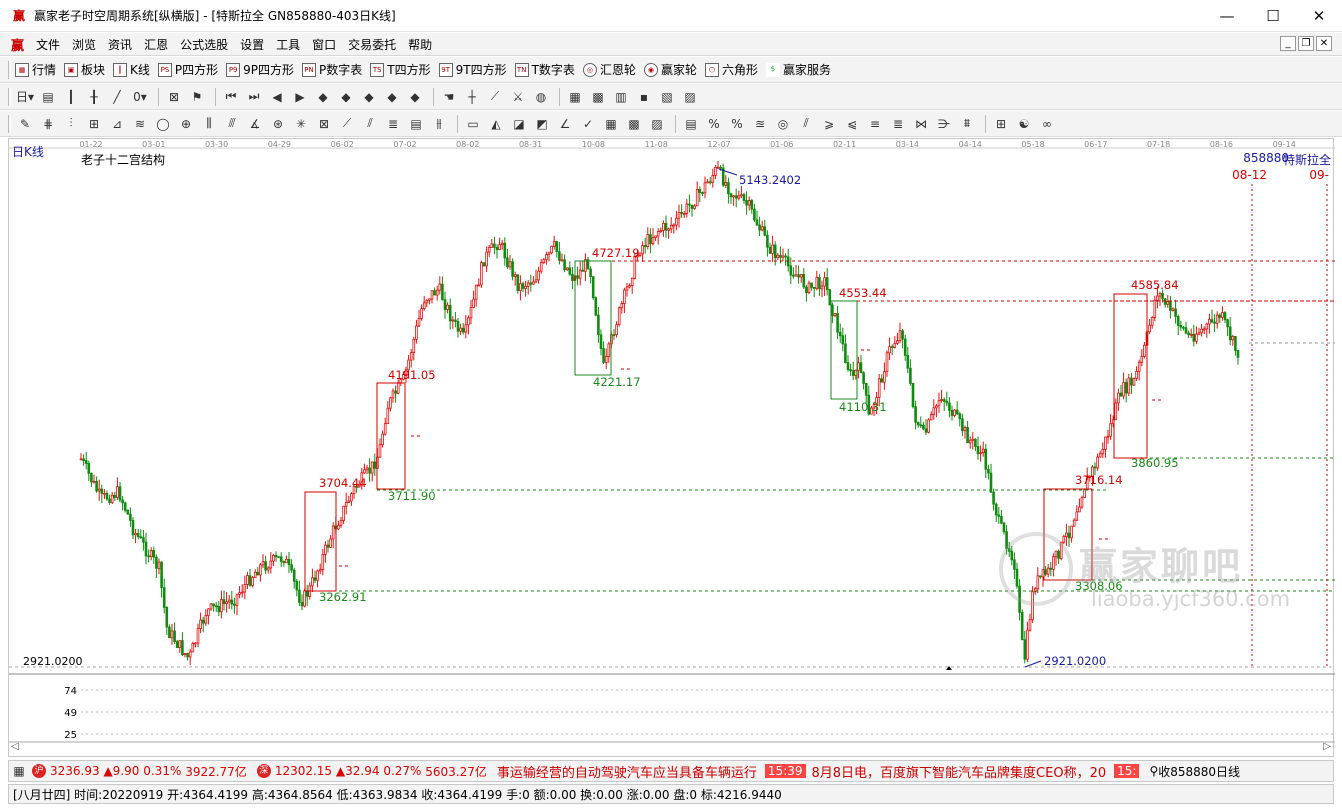 The height and width of the screenshot is (811, 1342). What do you see at coordinates (415, 97) in the screenshot?
I see `move-left-icon: ◆` at bounding box center [415, 97].